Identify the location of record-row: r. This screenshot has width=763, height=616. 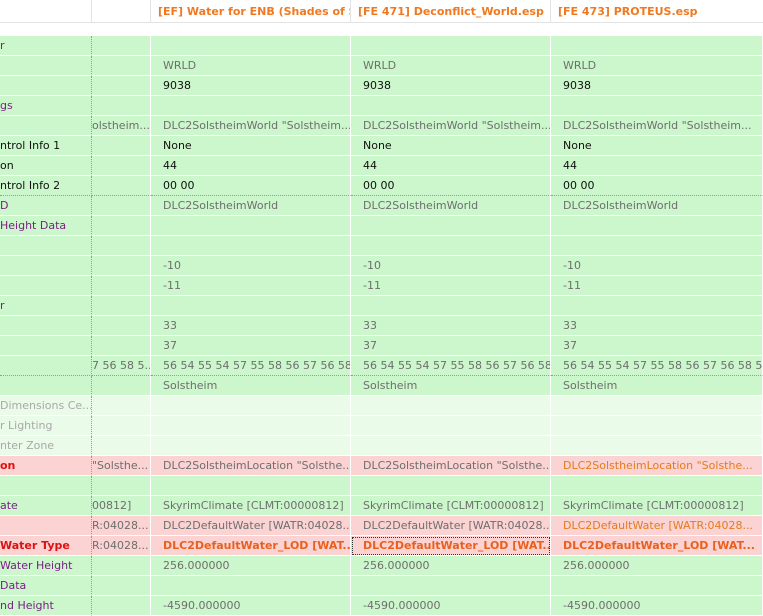
(381, 46).